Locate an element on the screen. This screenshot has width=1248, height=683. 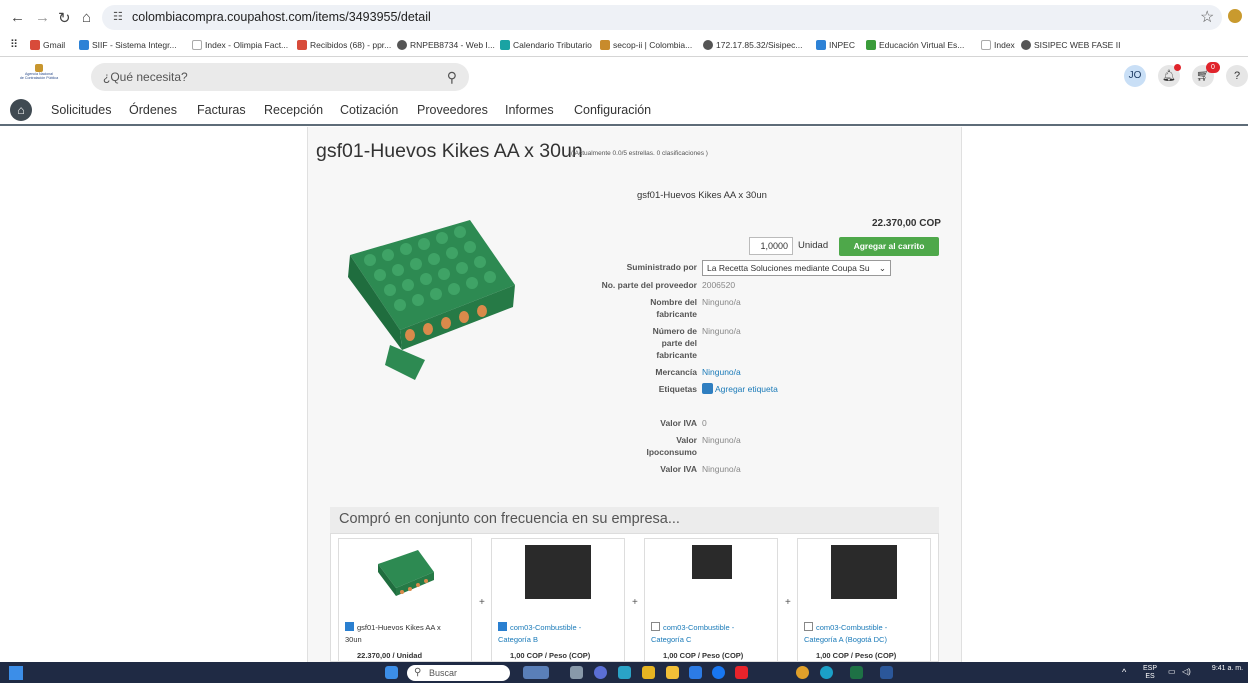
page-title: gsf01-Huevos Kikes AA x 30un is located at coordinates (449, 151).